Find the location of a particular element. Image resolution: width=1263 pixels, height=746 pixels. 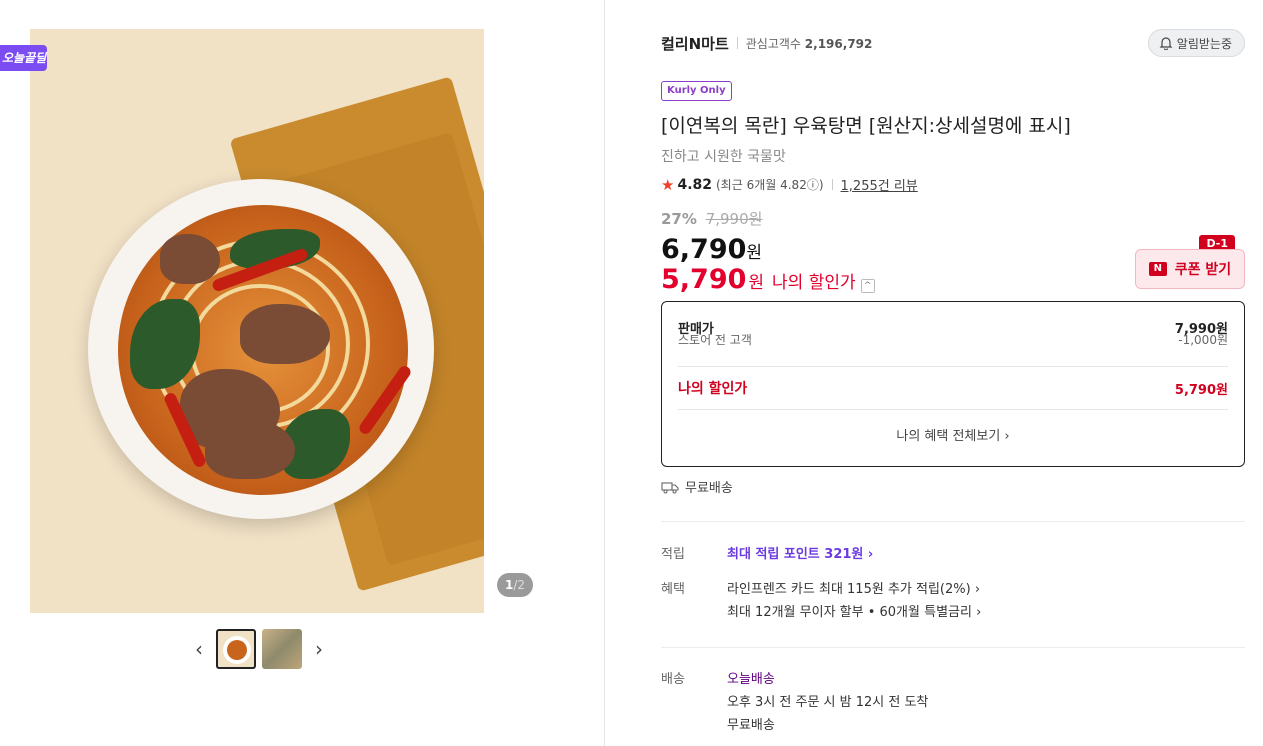

fan-count: 관심고객수 2,196,792 is located at coordinates (809, 43).